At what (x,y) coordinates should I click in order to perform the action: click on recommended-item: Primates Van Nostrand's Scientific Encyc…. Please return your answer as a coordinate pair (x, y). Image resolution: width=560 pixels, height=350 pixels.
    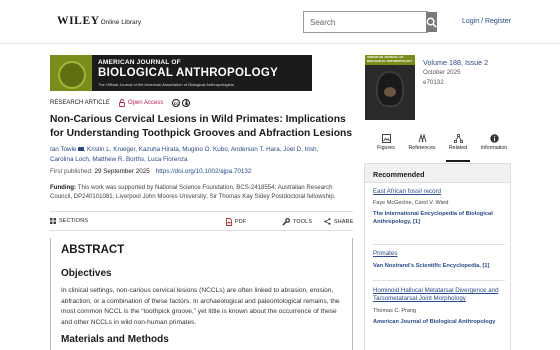
    Looking at the image, I should click on (439, 260).